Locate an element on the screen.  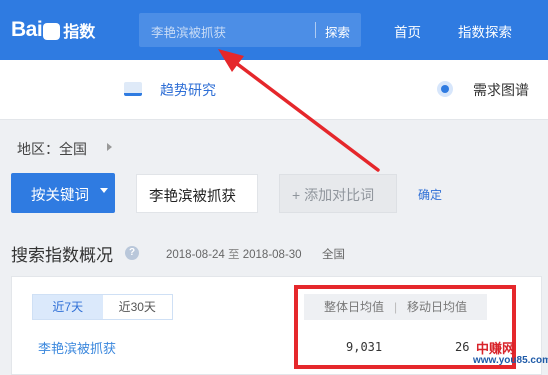
watermark-url: www.you85.com is located at coordinates (510, 360).